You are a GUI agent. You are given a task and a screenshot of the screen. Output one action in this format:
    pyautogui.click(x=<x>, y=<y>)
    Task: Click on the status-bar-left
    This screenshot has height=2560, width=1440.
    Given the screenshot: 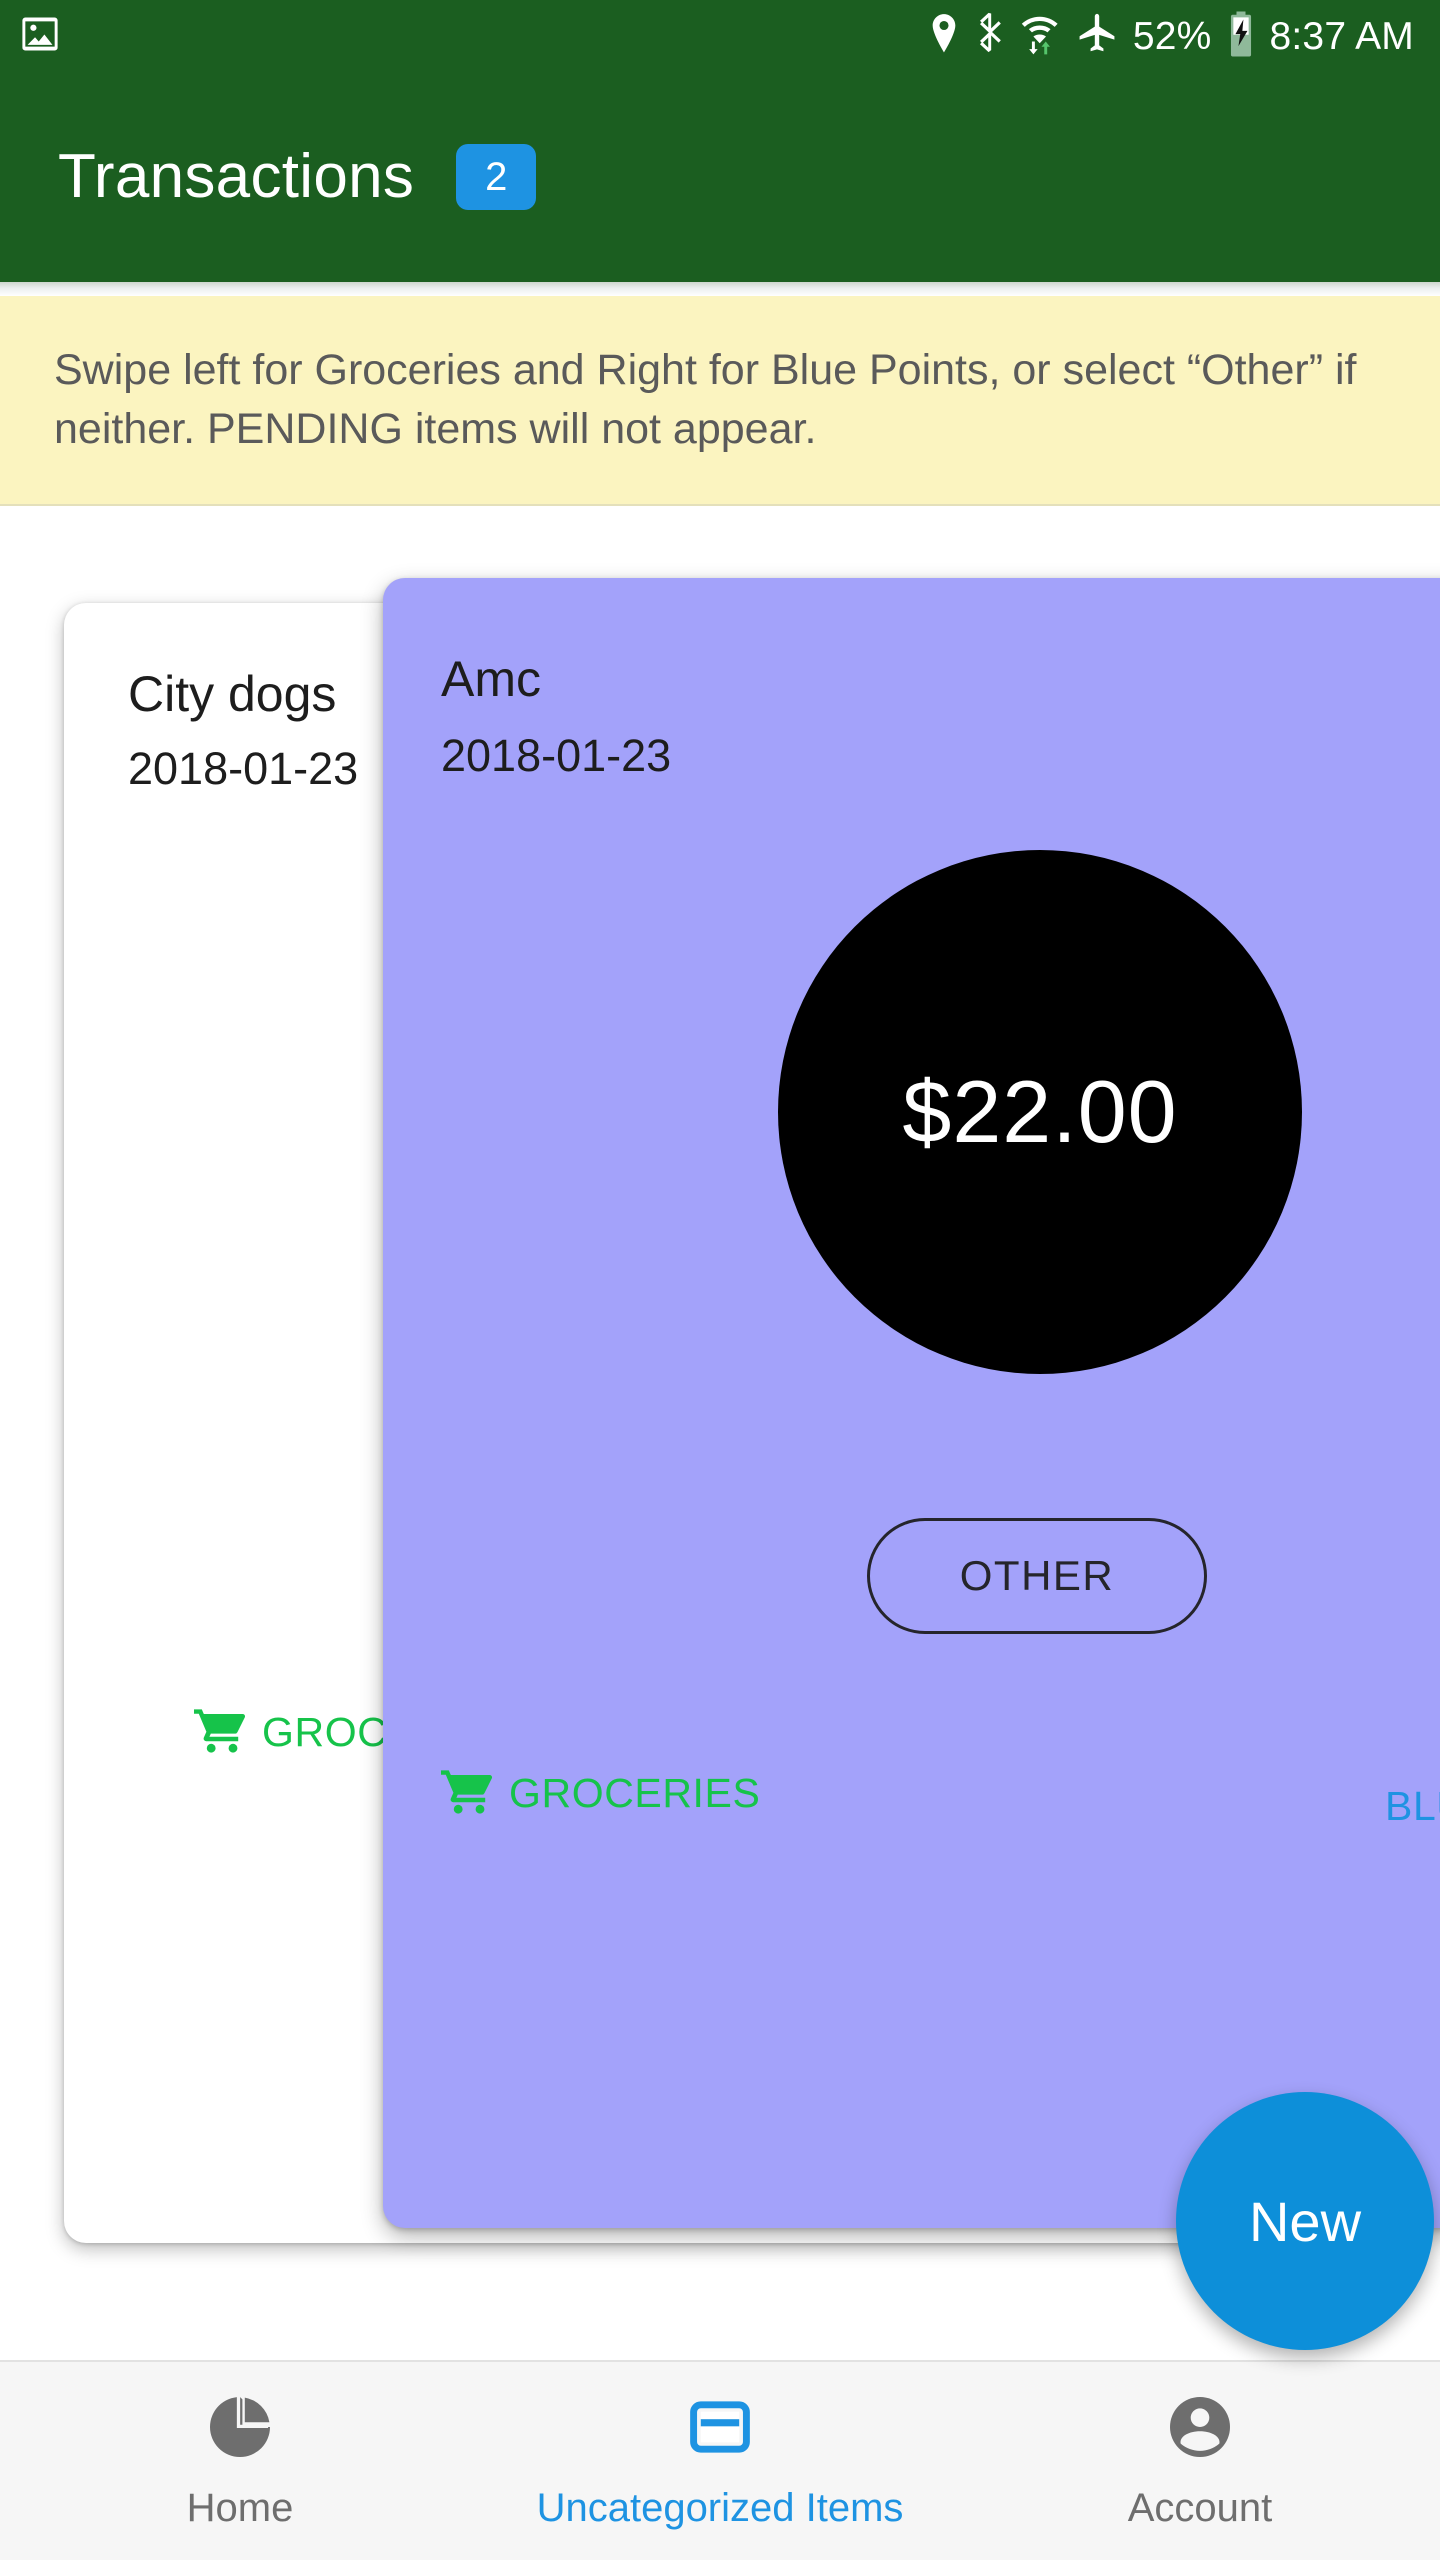 What is the action you would take?
    pyautogui.click(x=40, y=36)
    